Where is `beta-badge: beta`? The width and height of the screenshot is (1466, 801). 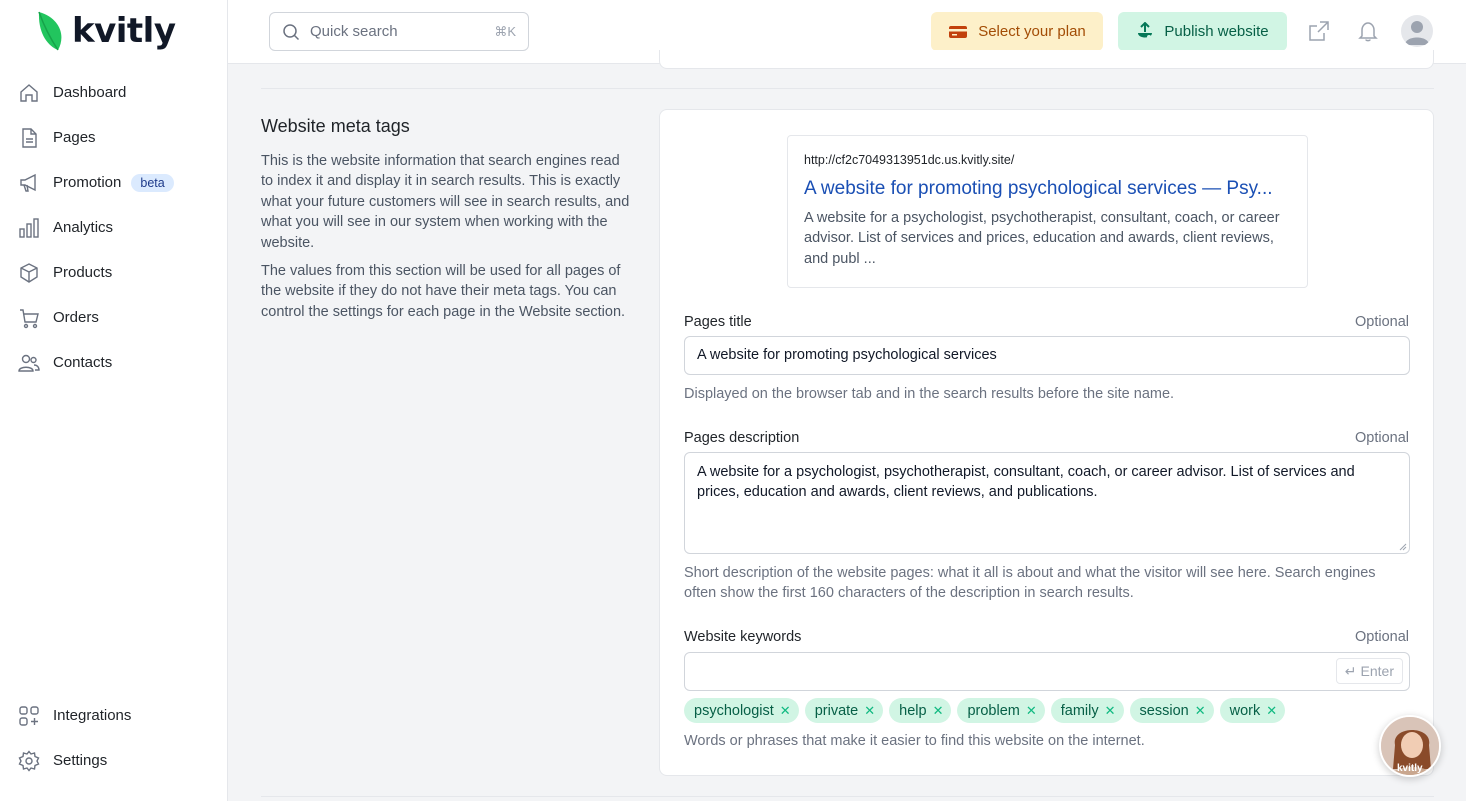 beta-badge: beta is located at coordinates (152, 182).